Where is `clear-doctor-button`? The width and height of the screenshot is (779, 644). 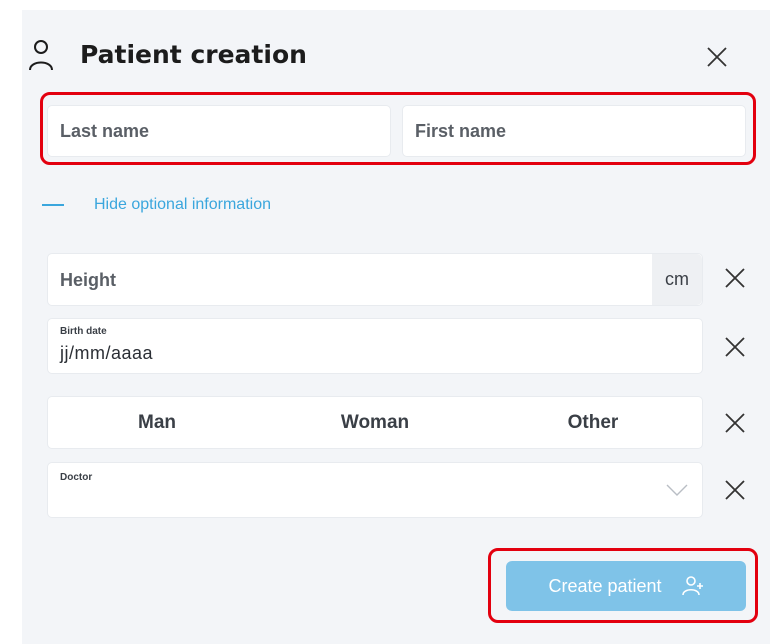 clear-doctor-button is located at coordinates (735, 490).